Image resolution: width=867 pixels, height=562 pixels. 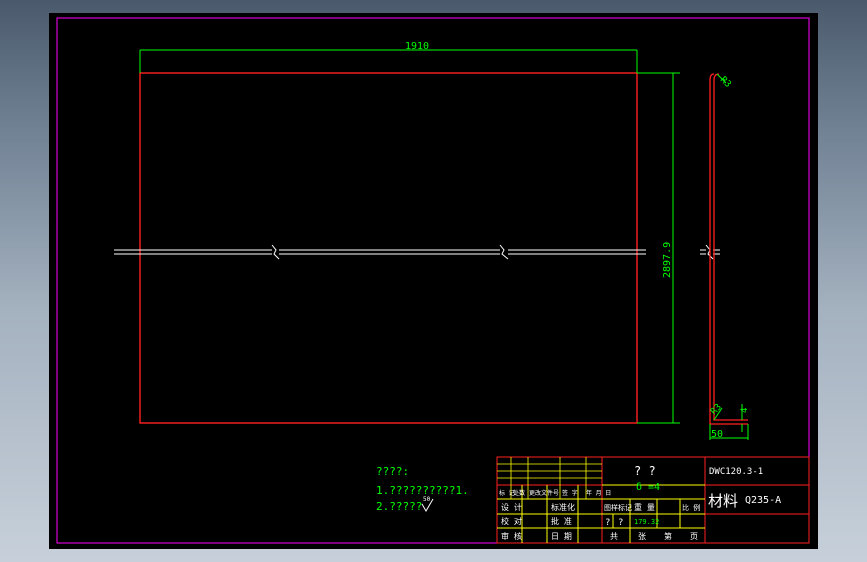 What do you see at coordinates (644, 507) in the screenshot?
I see `weight-header: 重 量` at bounding box center [644, 507].